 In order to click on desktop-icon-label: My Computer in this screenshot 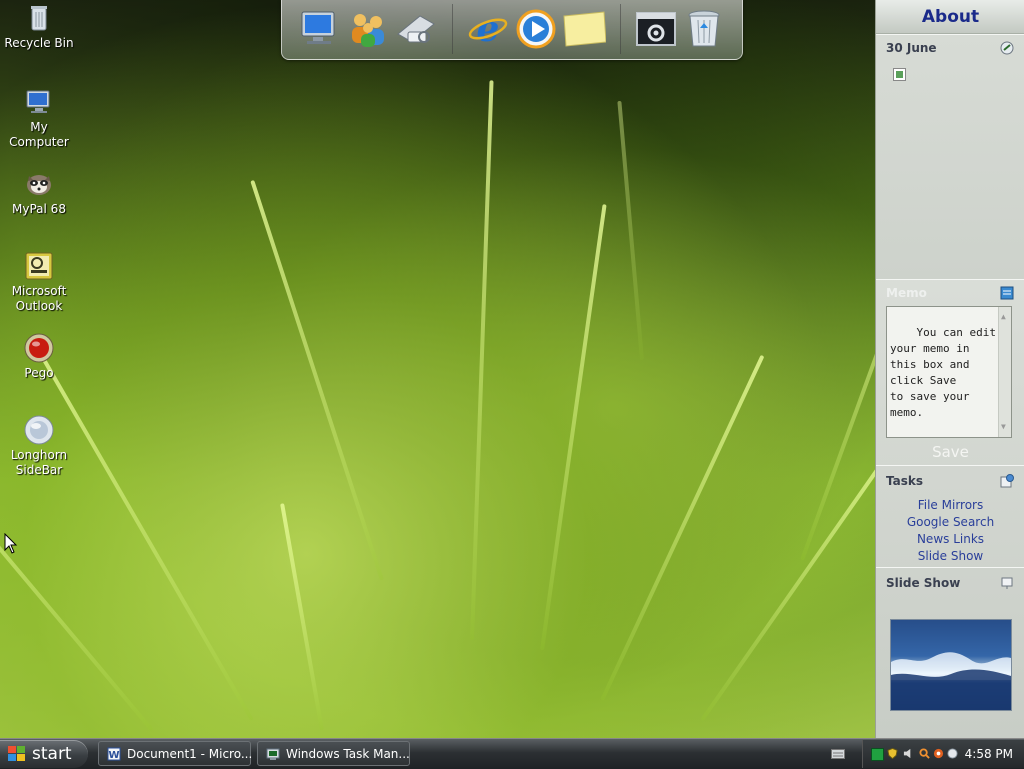, I will do `click(39, 134)`.